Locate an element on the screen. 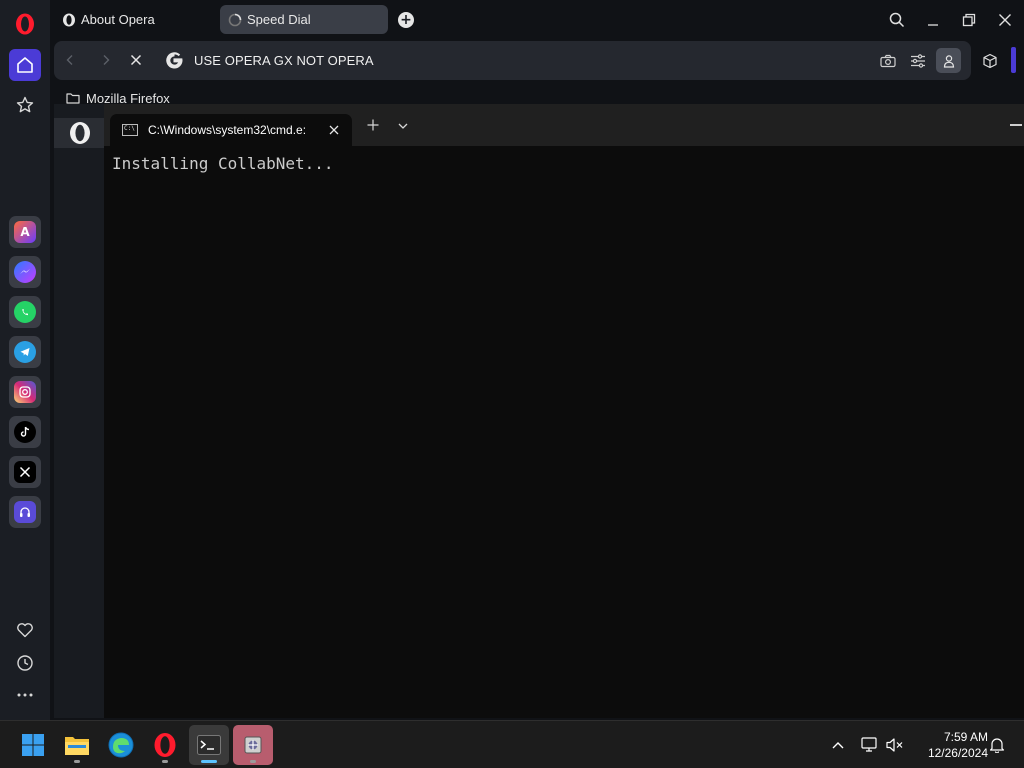 The width and height of the screenshot is (1024, 768). sidebar-x-button is located at coordinates (25, 472).